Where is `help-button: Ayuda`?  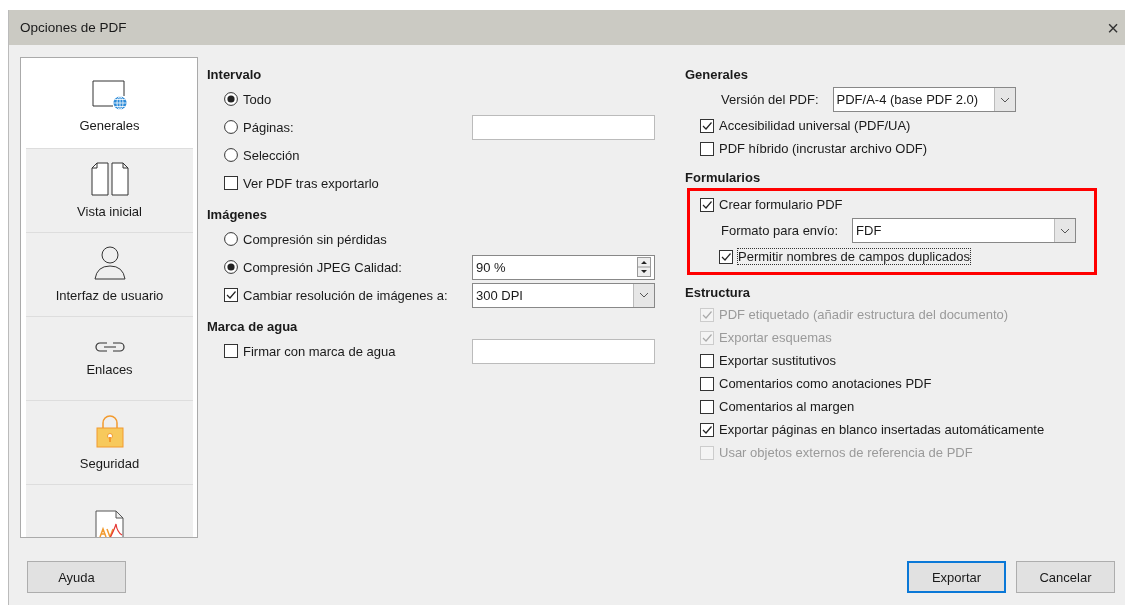 help-button: Ayuda is located at coordinates (76, 577).